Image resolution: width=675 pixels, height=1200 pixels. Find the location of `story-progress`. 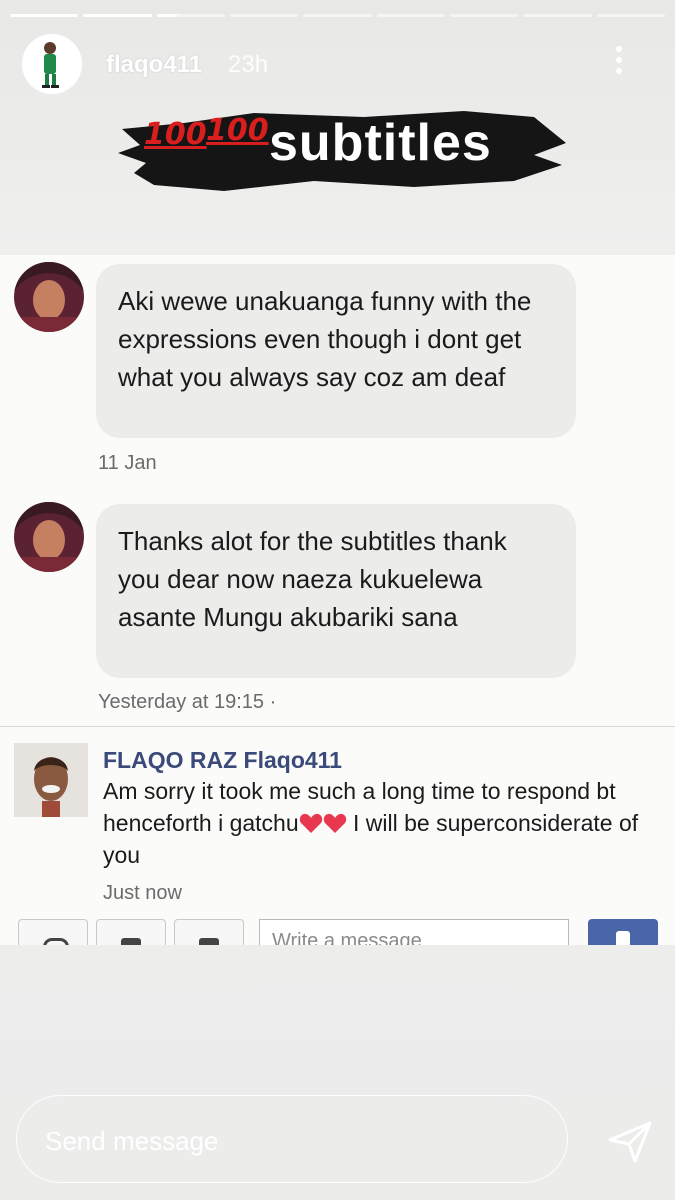

story-progress is located at coordinates (337, 15).